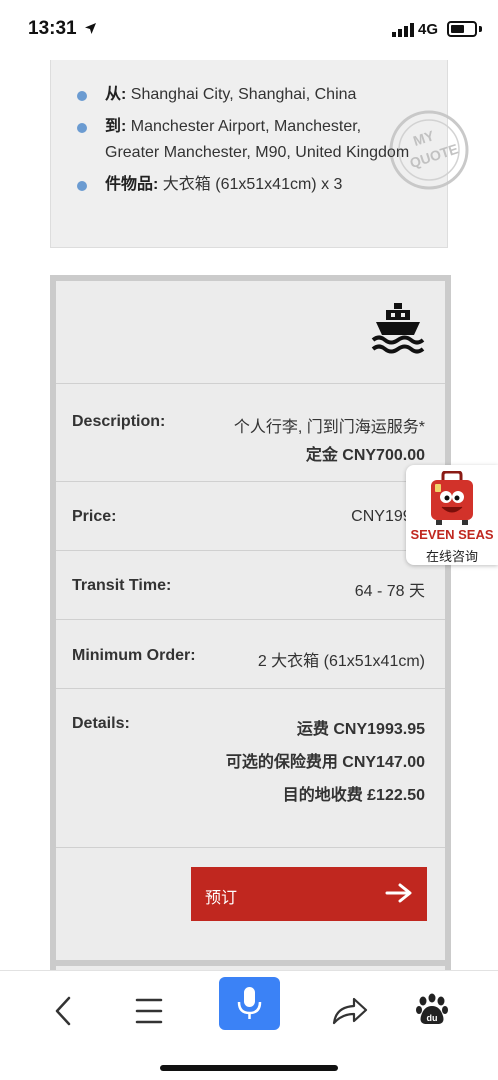 The width and height of the screenshot is (498, 1080). What do you see at coordinates (360, 729) in the screenshot?
I see `details-line: 运费 CNY1993.95` at bounding box center [360, 729].